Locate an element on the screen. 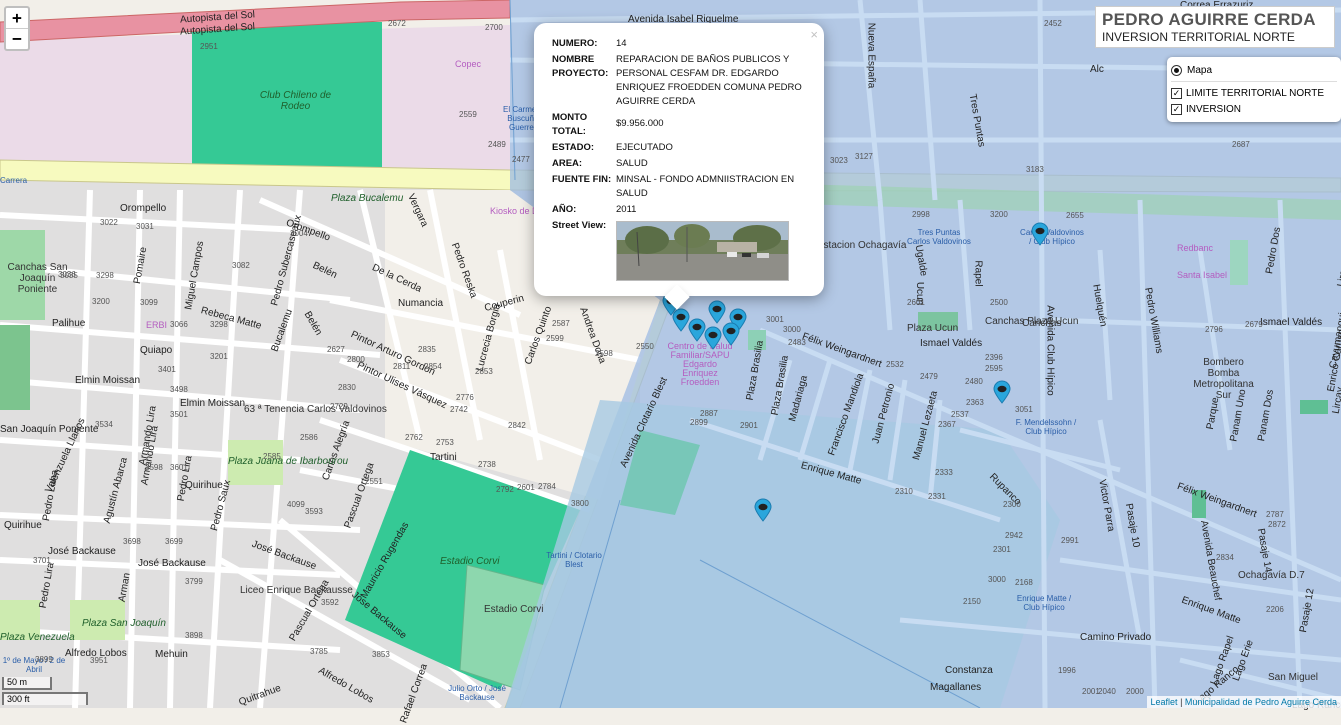  popup-value: SALUD is located at coordinates (632, 163).